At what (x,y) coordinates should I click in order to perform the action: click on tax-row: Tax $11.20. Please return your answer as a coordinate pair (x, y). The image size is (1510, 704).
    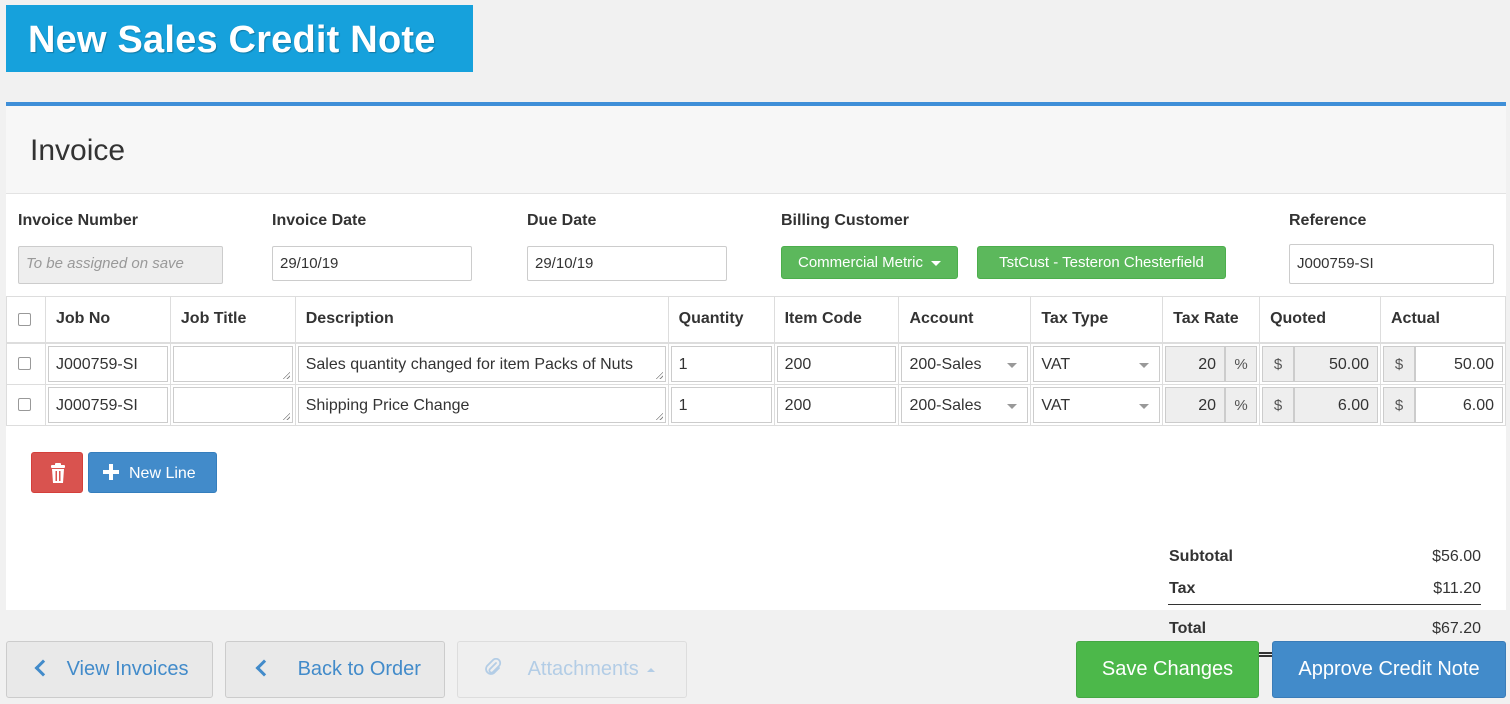
    Looking at the image, I should click on (1324, 591).